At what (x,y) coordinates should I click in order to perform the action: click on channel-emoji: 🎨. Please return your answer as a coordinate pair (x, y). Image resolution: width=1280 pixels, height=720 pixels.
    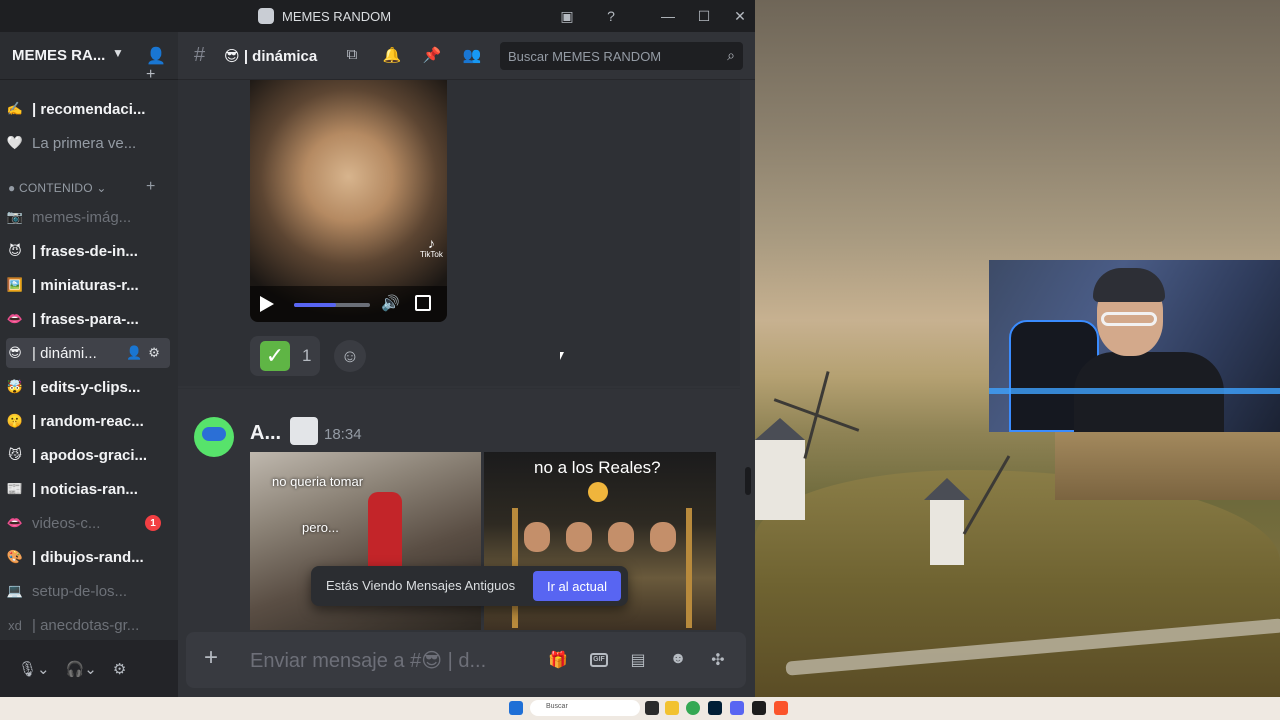
    Looking at the image, I should click on (15, 556).